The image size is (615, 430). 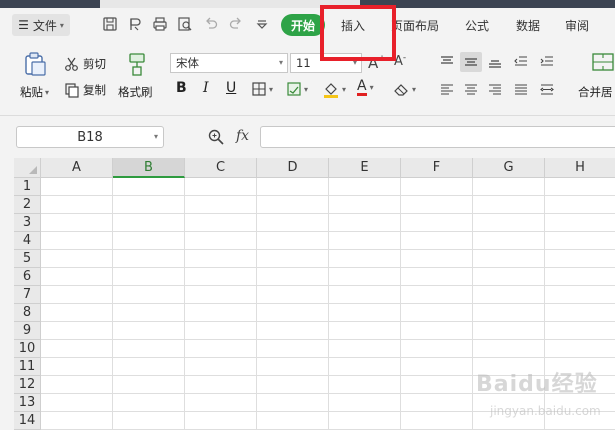 What do you see at coordinates (477, 25) in the screenshot?
I see `tab-formulas: 公式` at bounding box center [477, 25].